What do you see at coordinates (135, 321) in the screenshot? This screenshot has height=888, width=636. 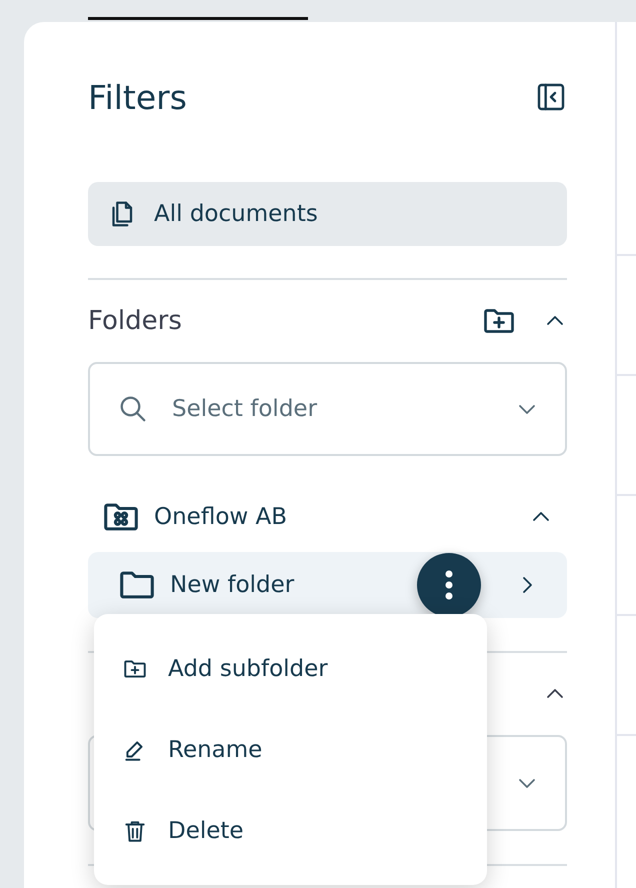 I see `section-title: Folders` at bounding box center [135, 321].